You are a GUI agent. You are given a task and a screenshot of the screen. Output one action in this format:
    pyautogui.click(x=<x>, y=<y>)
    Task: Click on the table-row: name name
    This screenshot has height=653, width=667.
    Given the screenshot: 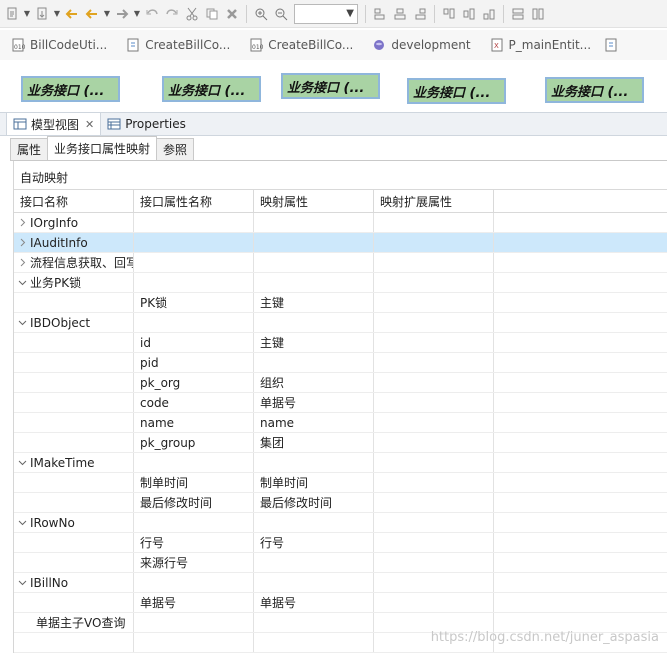 What is the action you would take?
    pyautogui.click(x=340, y=423)
    